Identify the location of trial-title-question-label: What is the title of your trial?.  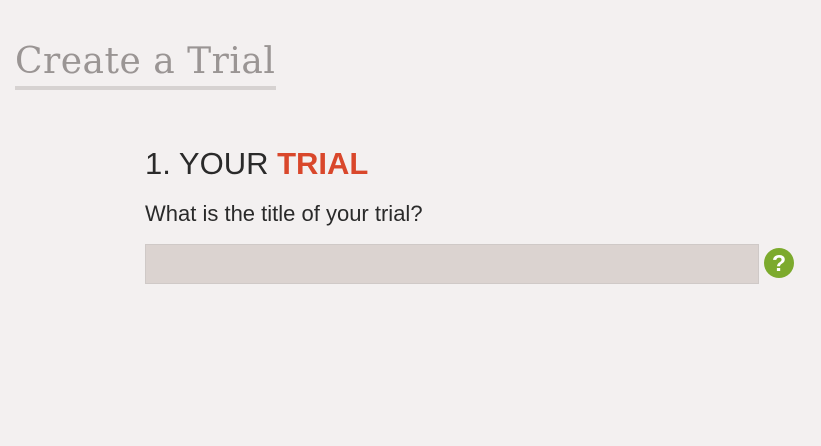
(284, 213).